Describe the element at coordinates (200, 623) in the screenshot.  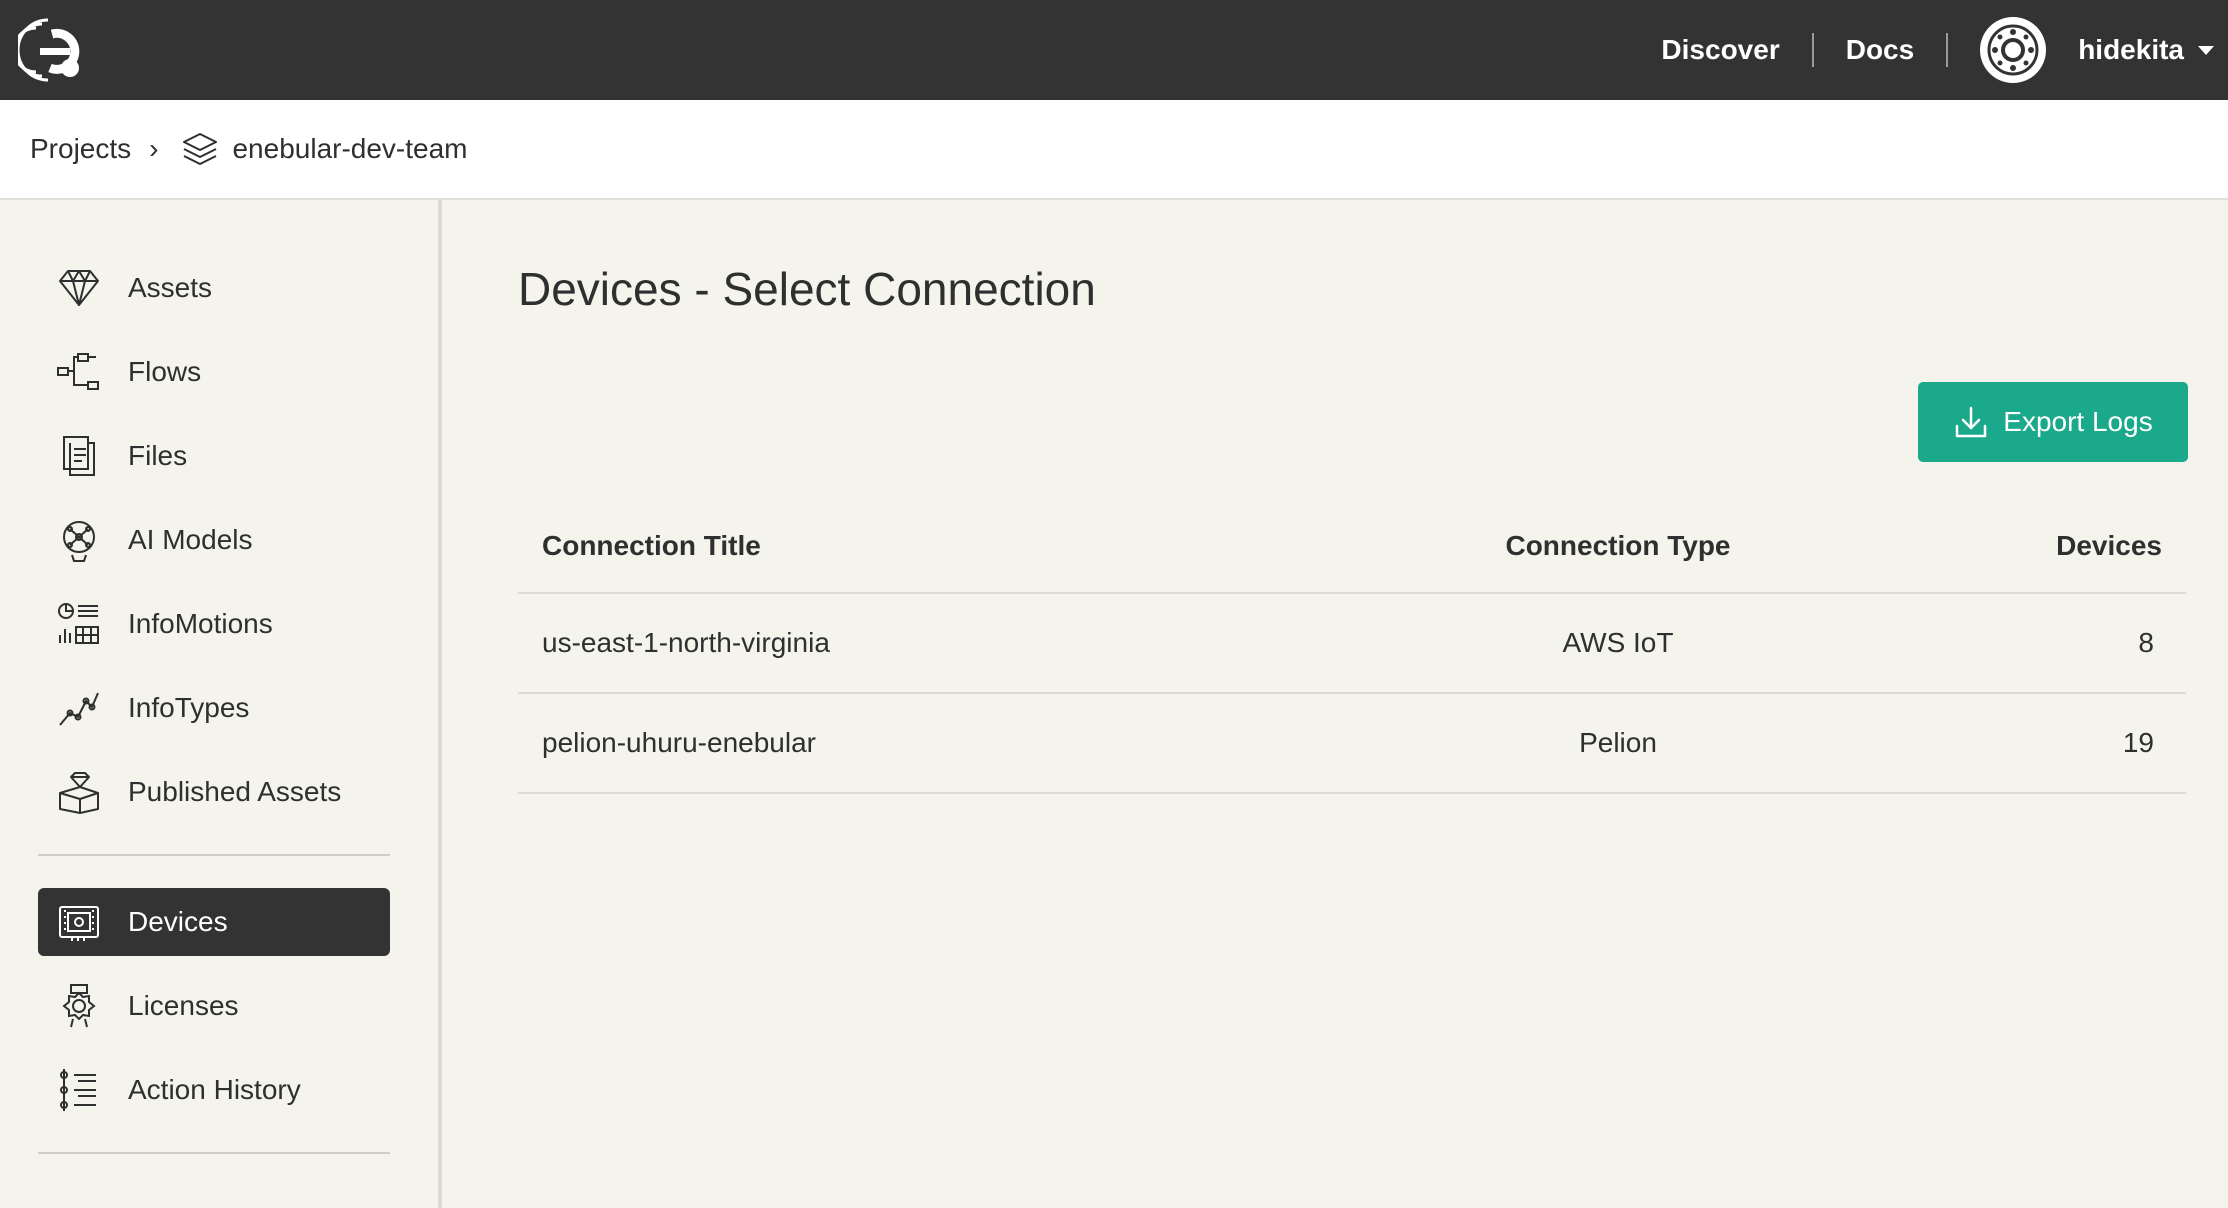
I see `sidebar-item-label: InfoMotions` at that location.